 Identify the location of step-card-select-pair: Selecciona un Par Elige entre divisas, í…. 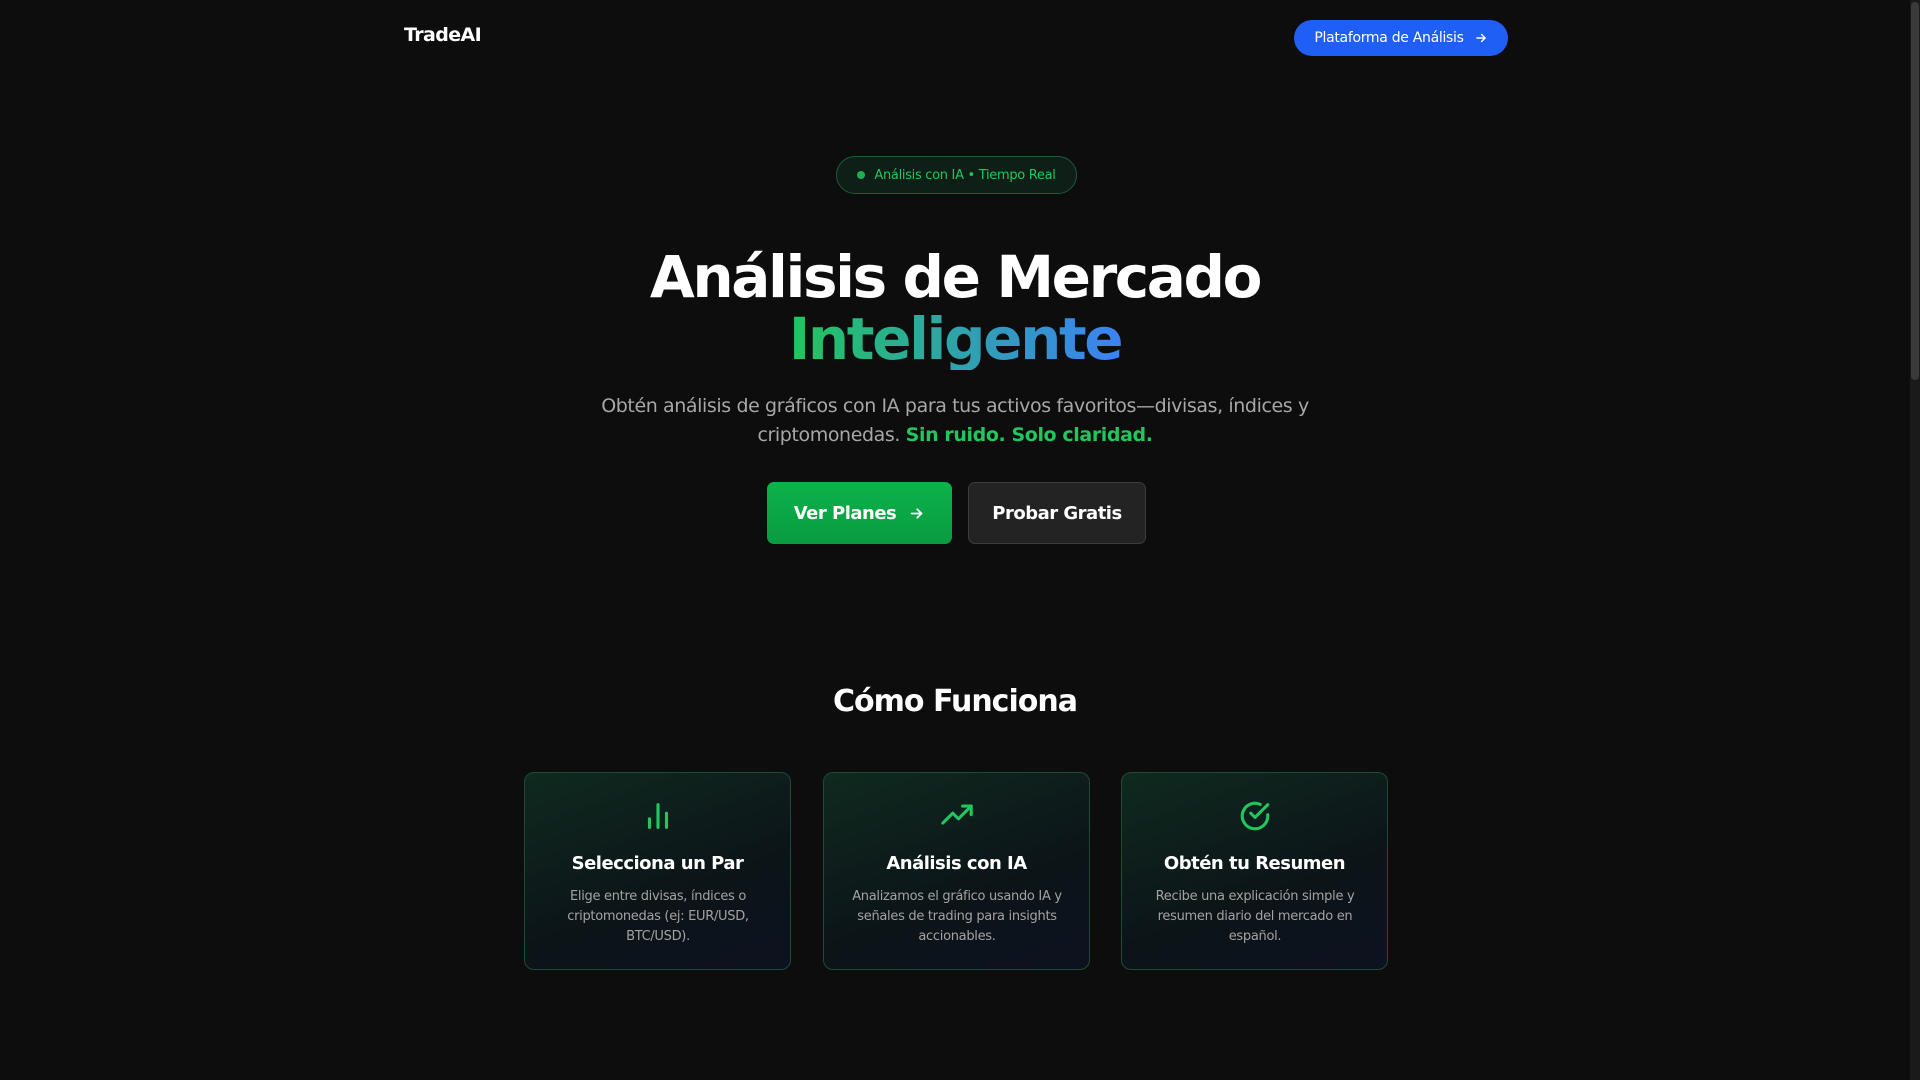
(657, 871).